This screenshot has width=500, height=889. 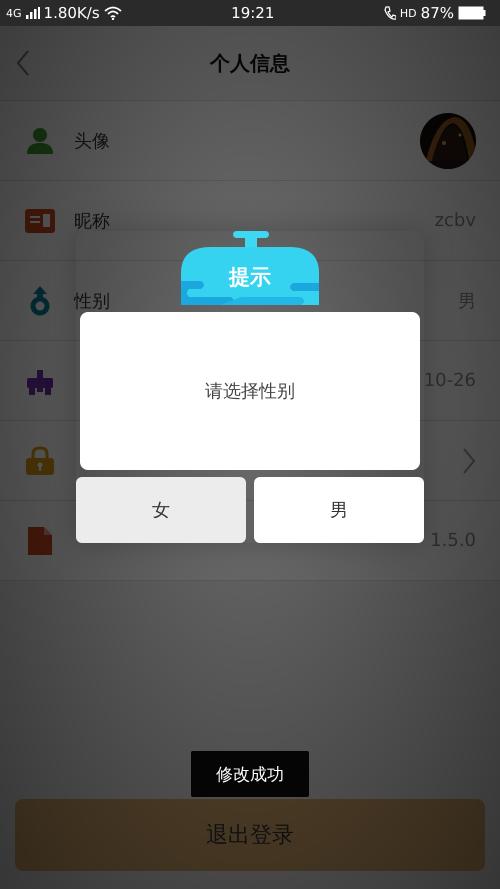 I want to click on person-icon, so click(x=40, y=141).